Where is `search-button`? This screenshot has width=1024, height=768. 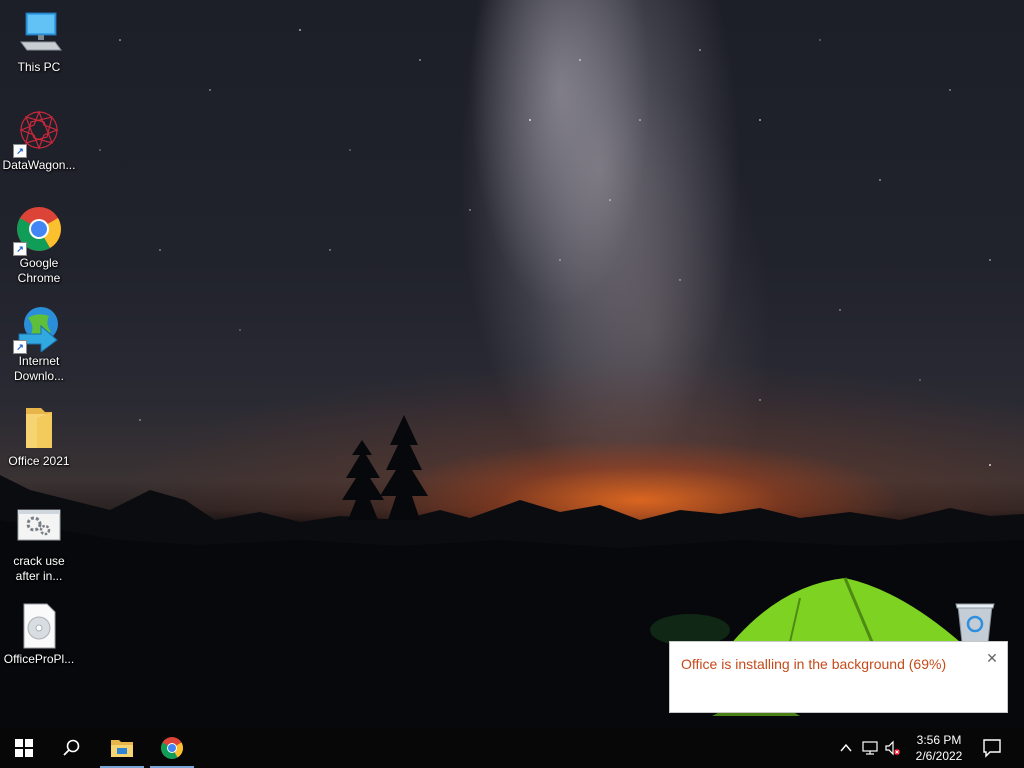
search-button is located at coordinates (72, 748).